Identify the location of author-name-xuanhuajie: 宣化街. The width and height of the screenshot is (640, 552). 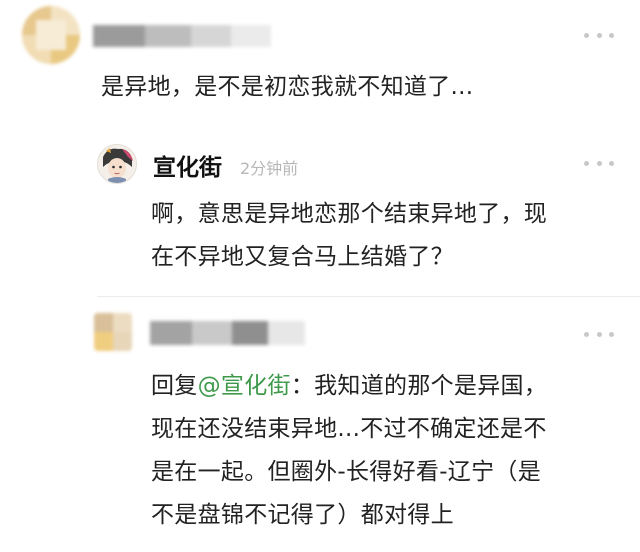
(187, 165).